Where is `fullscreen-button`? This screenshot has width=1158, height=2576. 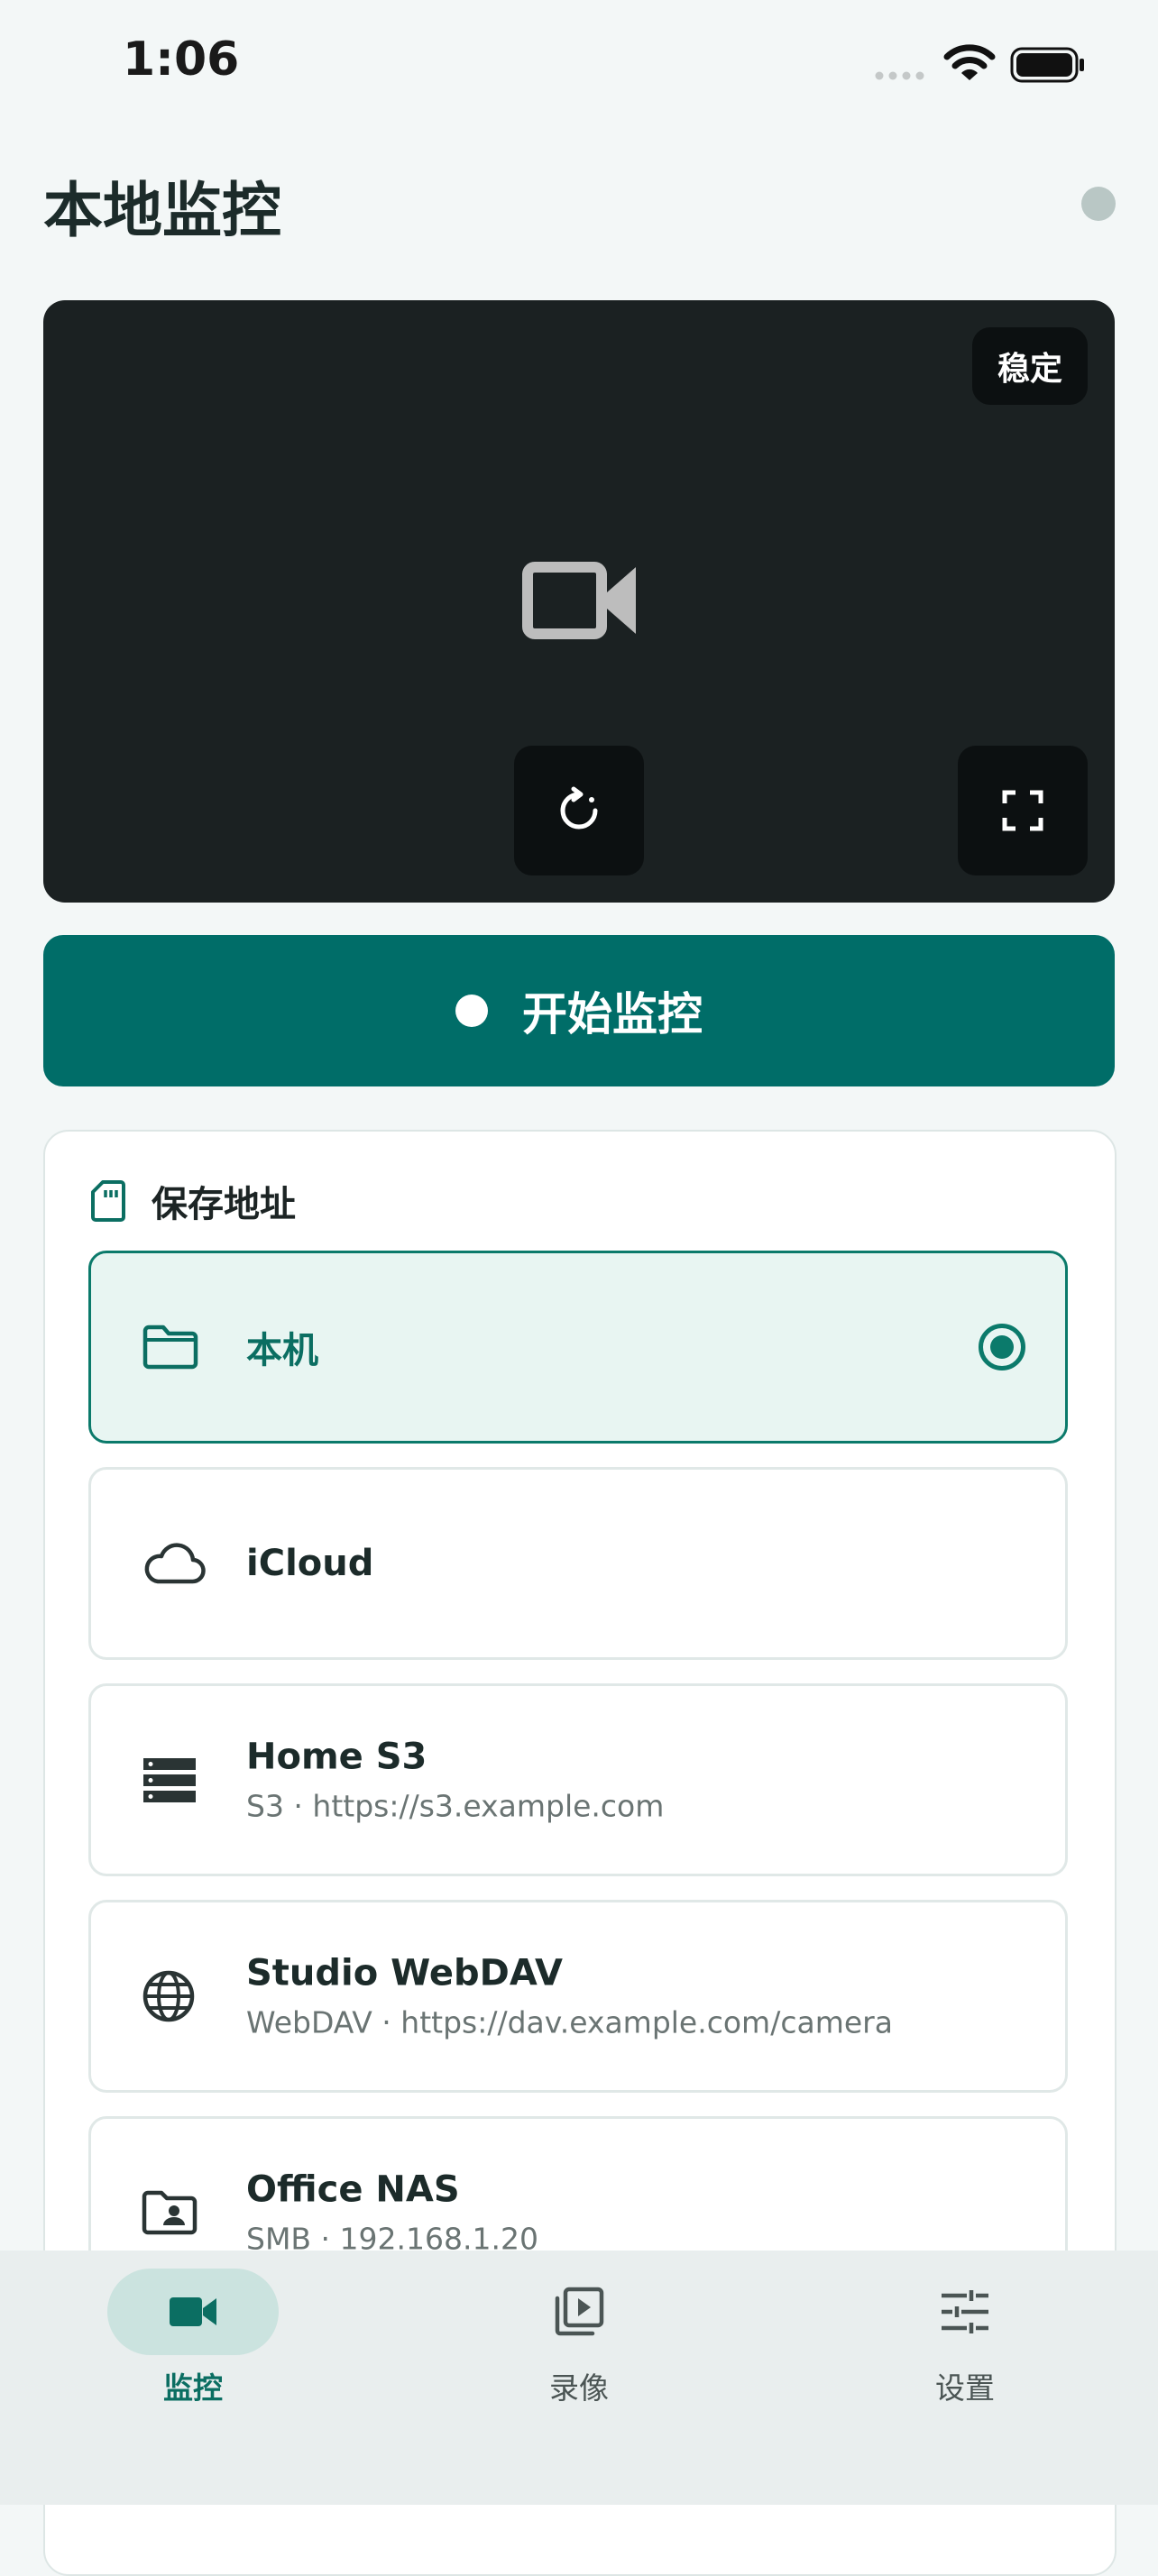
fullscreen-button is located at coordinates (1023, 810).